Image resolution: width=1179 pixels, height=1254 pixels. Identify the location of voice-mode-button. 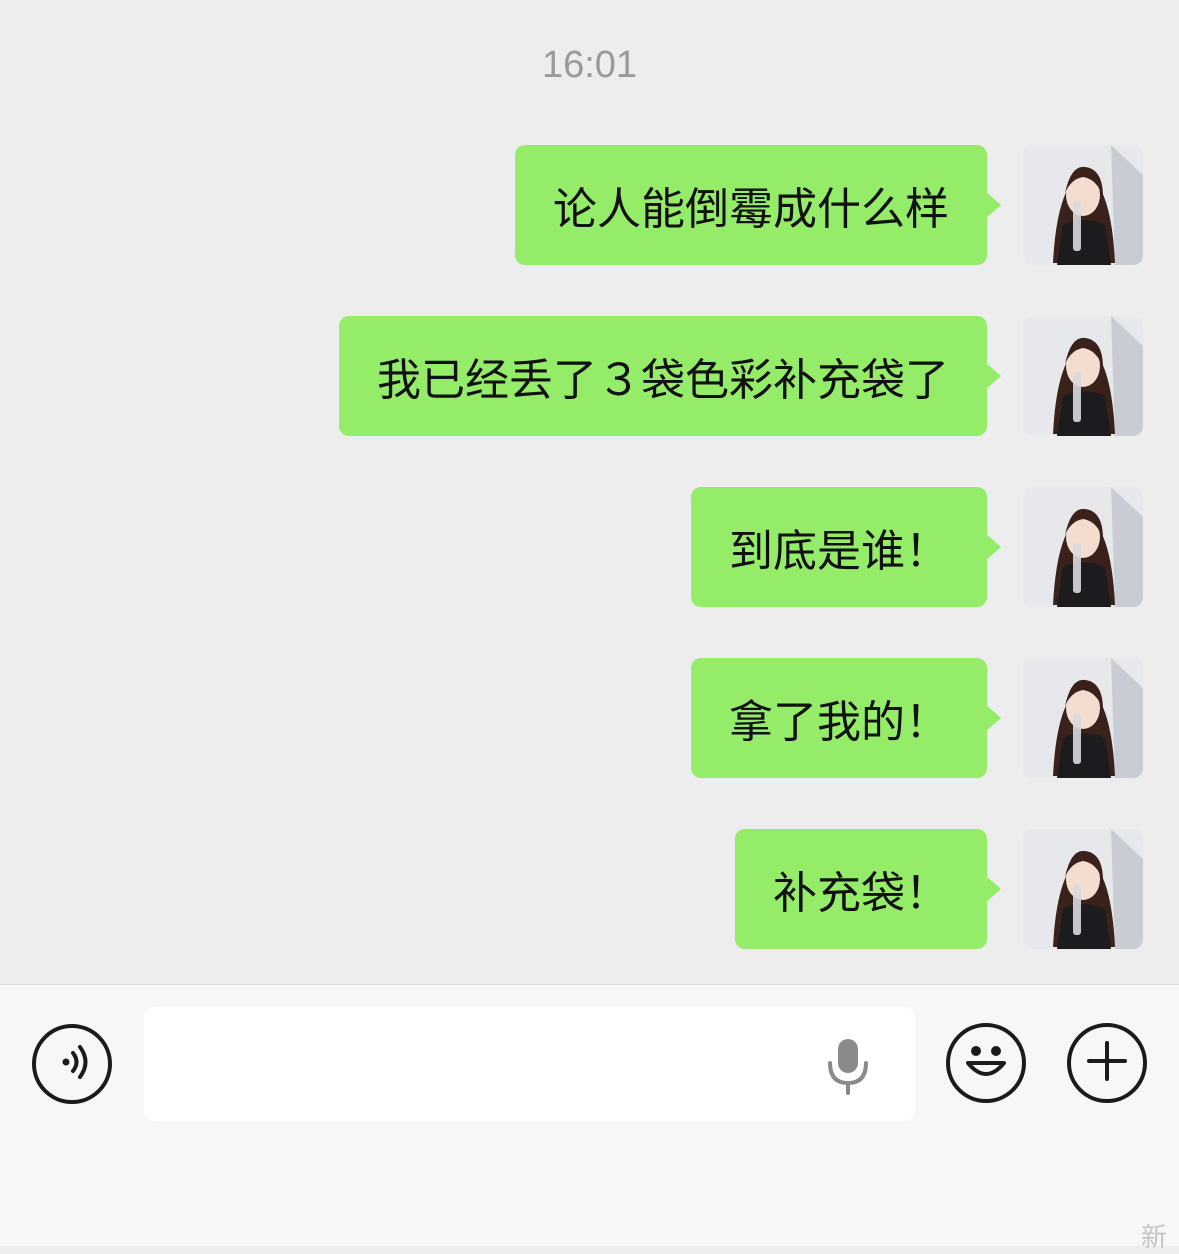
(72, 1064).